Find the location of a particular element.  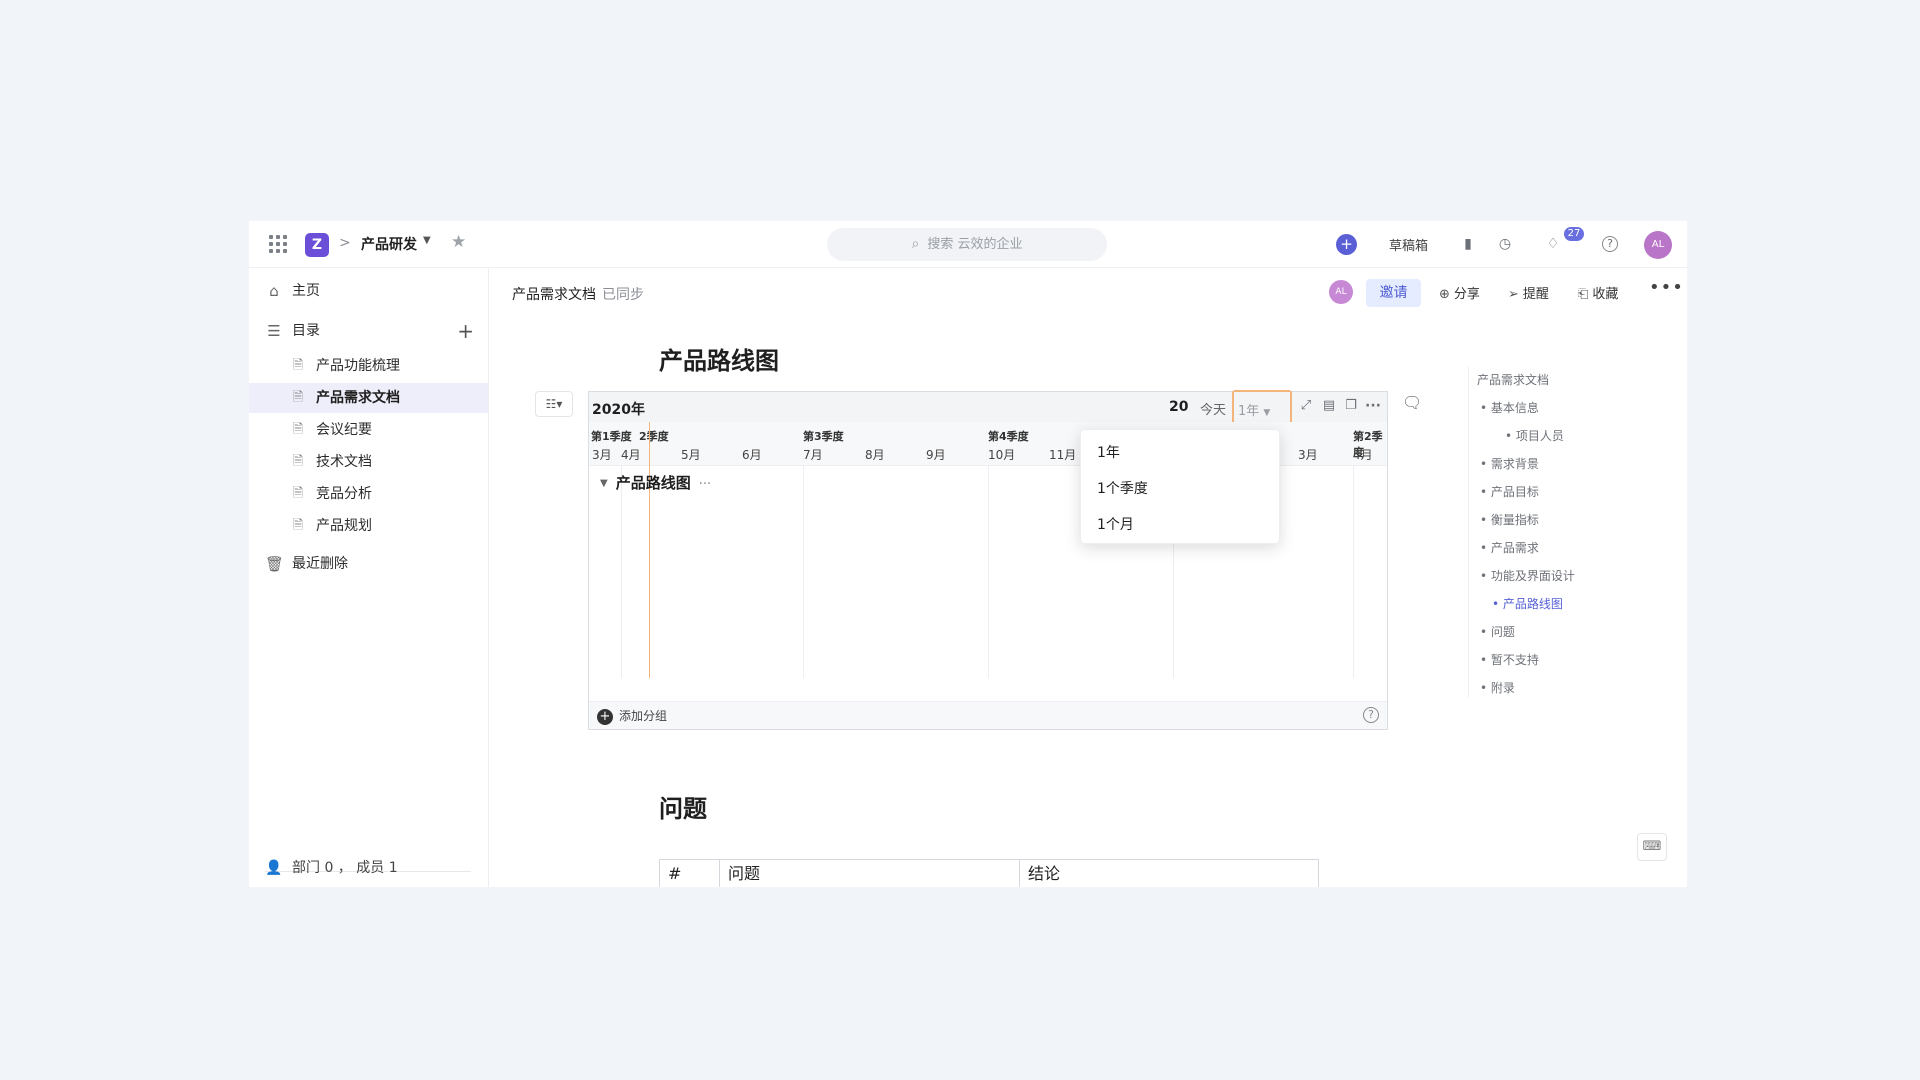

sidebar-item-home: ⌂ 主页 is located at coordinates (368, 291).